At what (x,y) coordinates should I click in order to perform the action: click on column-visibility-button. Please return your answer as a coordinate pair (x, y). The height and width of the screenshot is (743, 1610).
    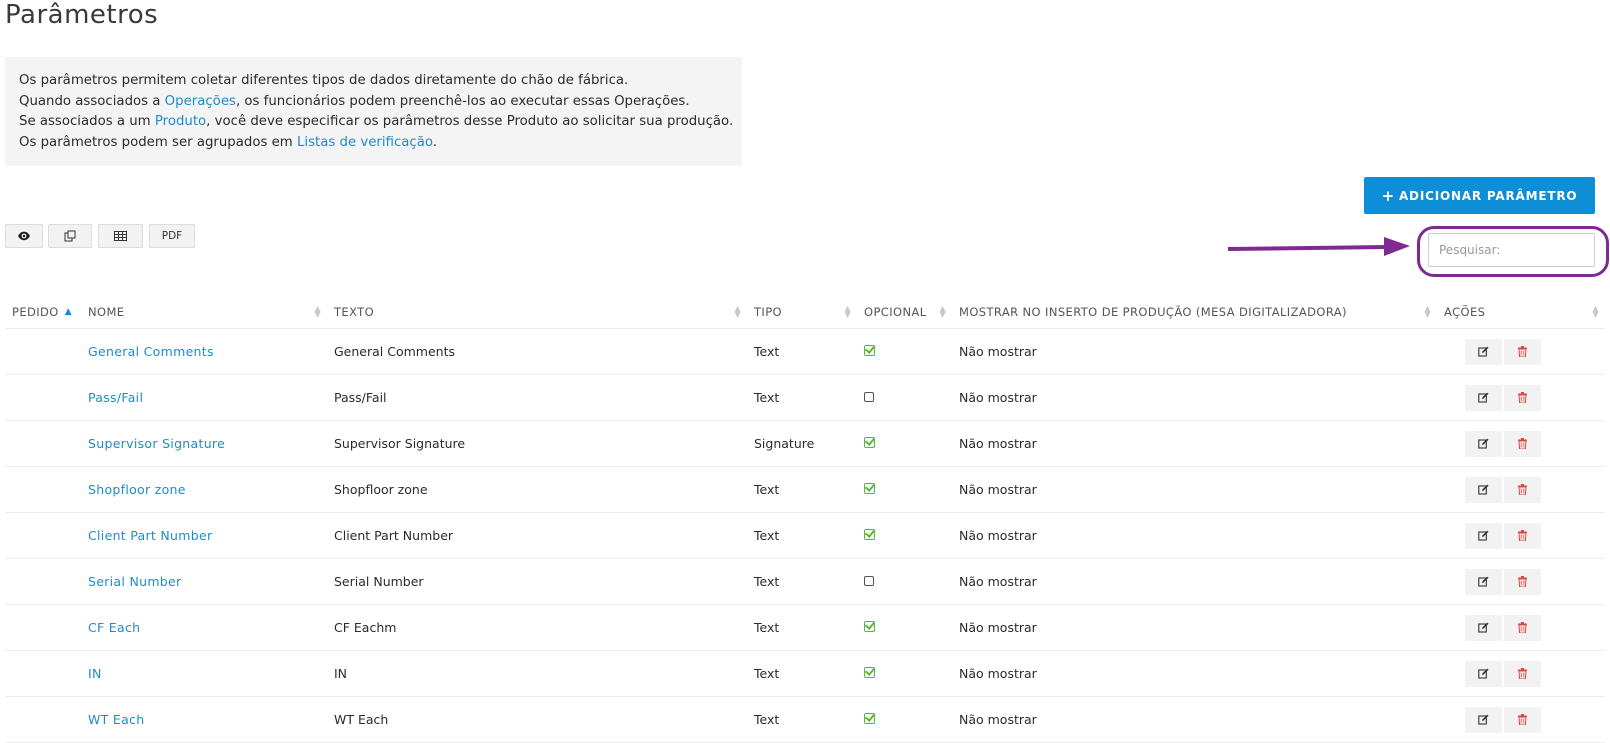
    Looking at the image, I should click on (24, 236).